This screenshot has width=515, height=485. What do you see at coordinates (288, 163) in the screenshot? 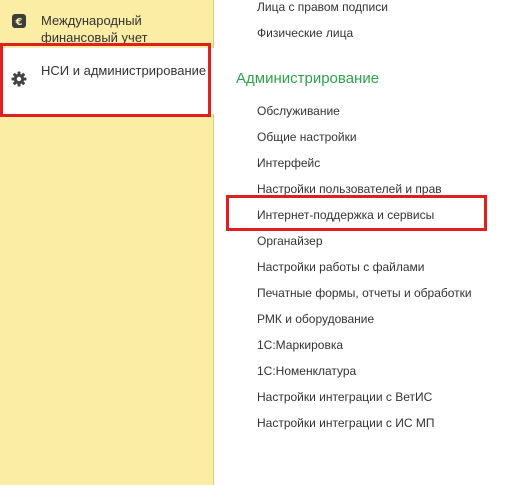
I see `link-interface: Интерфейс` at bounding box center [288, 163].